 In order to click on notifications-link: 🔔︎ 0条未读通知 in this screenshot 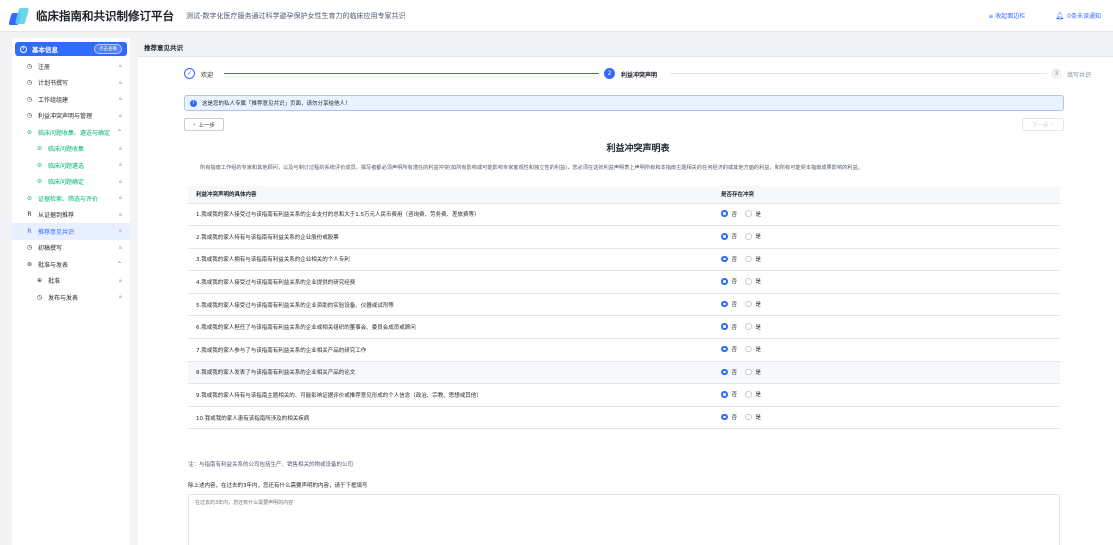, I will do `click(1078, 16)`.